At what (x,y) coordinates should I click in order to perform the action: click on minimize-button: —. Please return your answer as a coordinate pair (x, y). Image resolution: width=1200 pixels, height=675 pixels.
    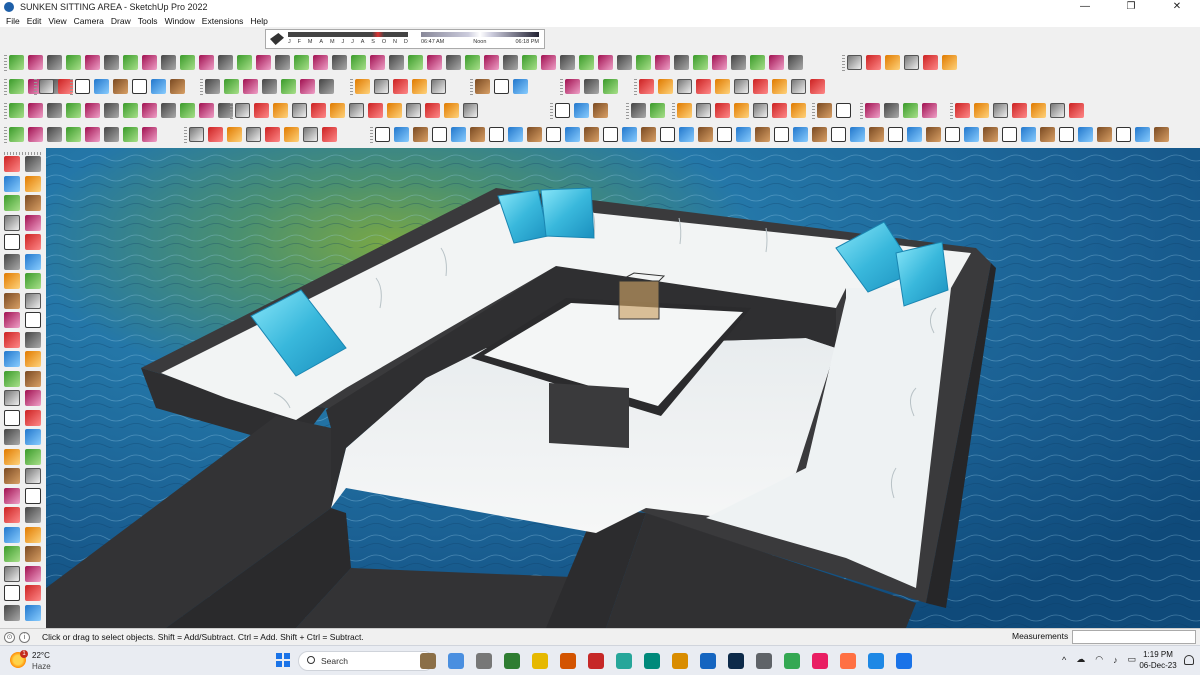
    Looking at the image, I should click on (1085, 7).